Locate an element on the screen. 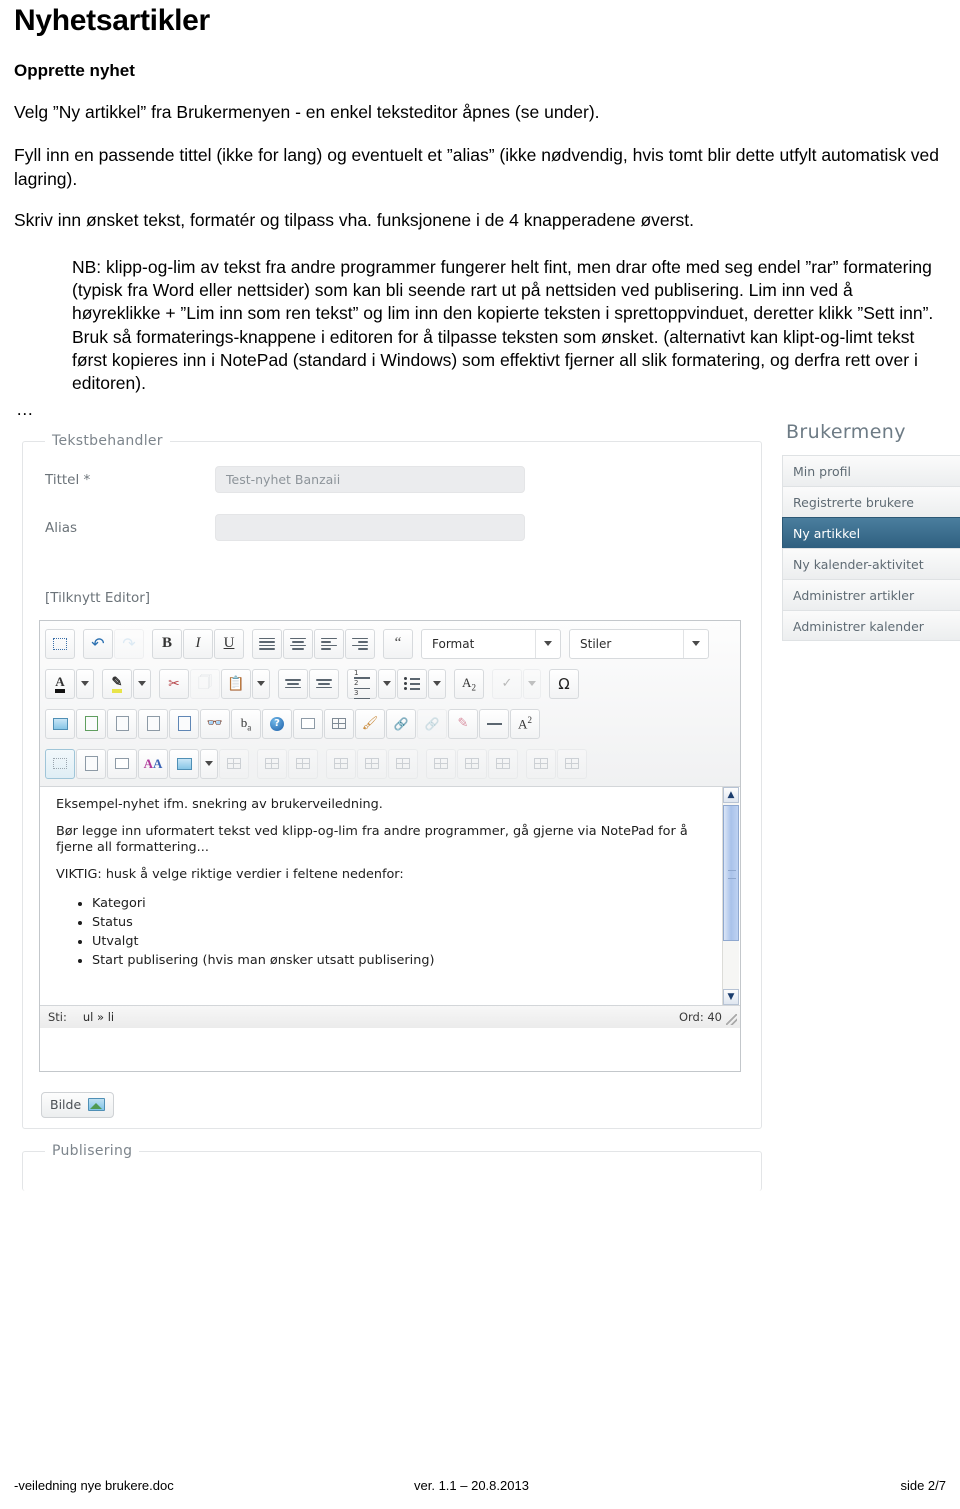 This screenshot has width=960, height=1509. page-properties-icon is located at coordinates (153, 723).